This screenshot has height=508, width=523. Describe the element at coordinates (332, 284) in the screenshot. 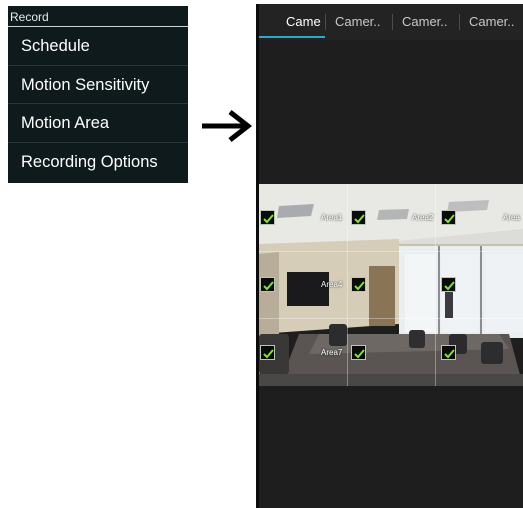

I see `area-4-label: Area4` at that location.